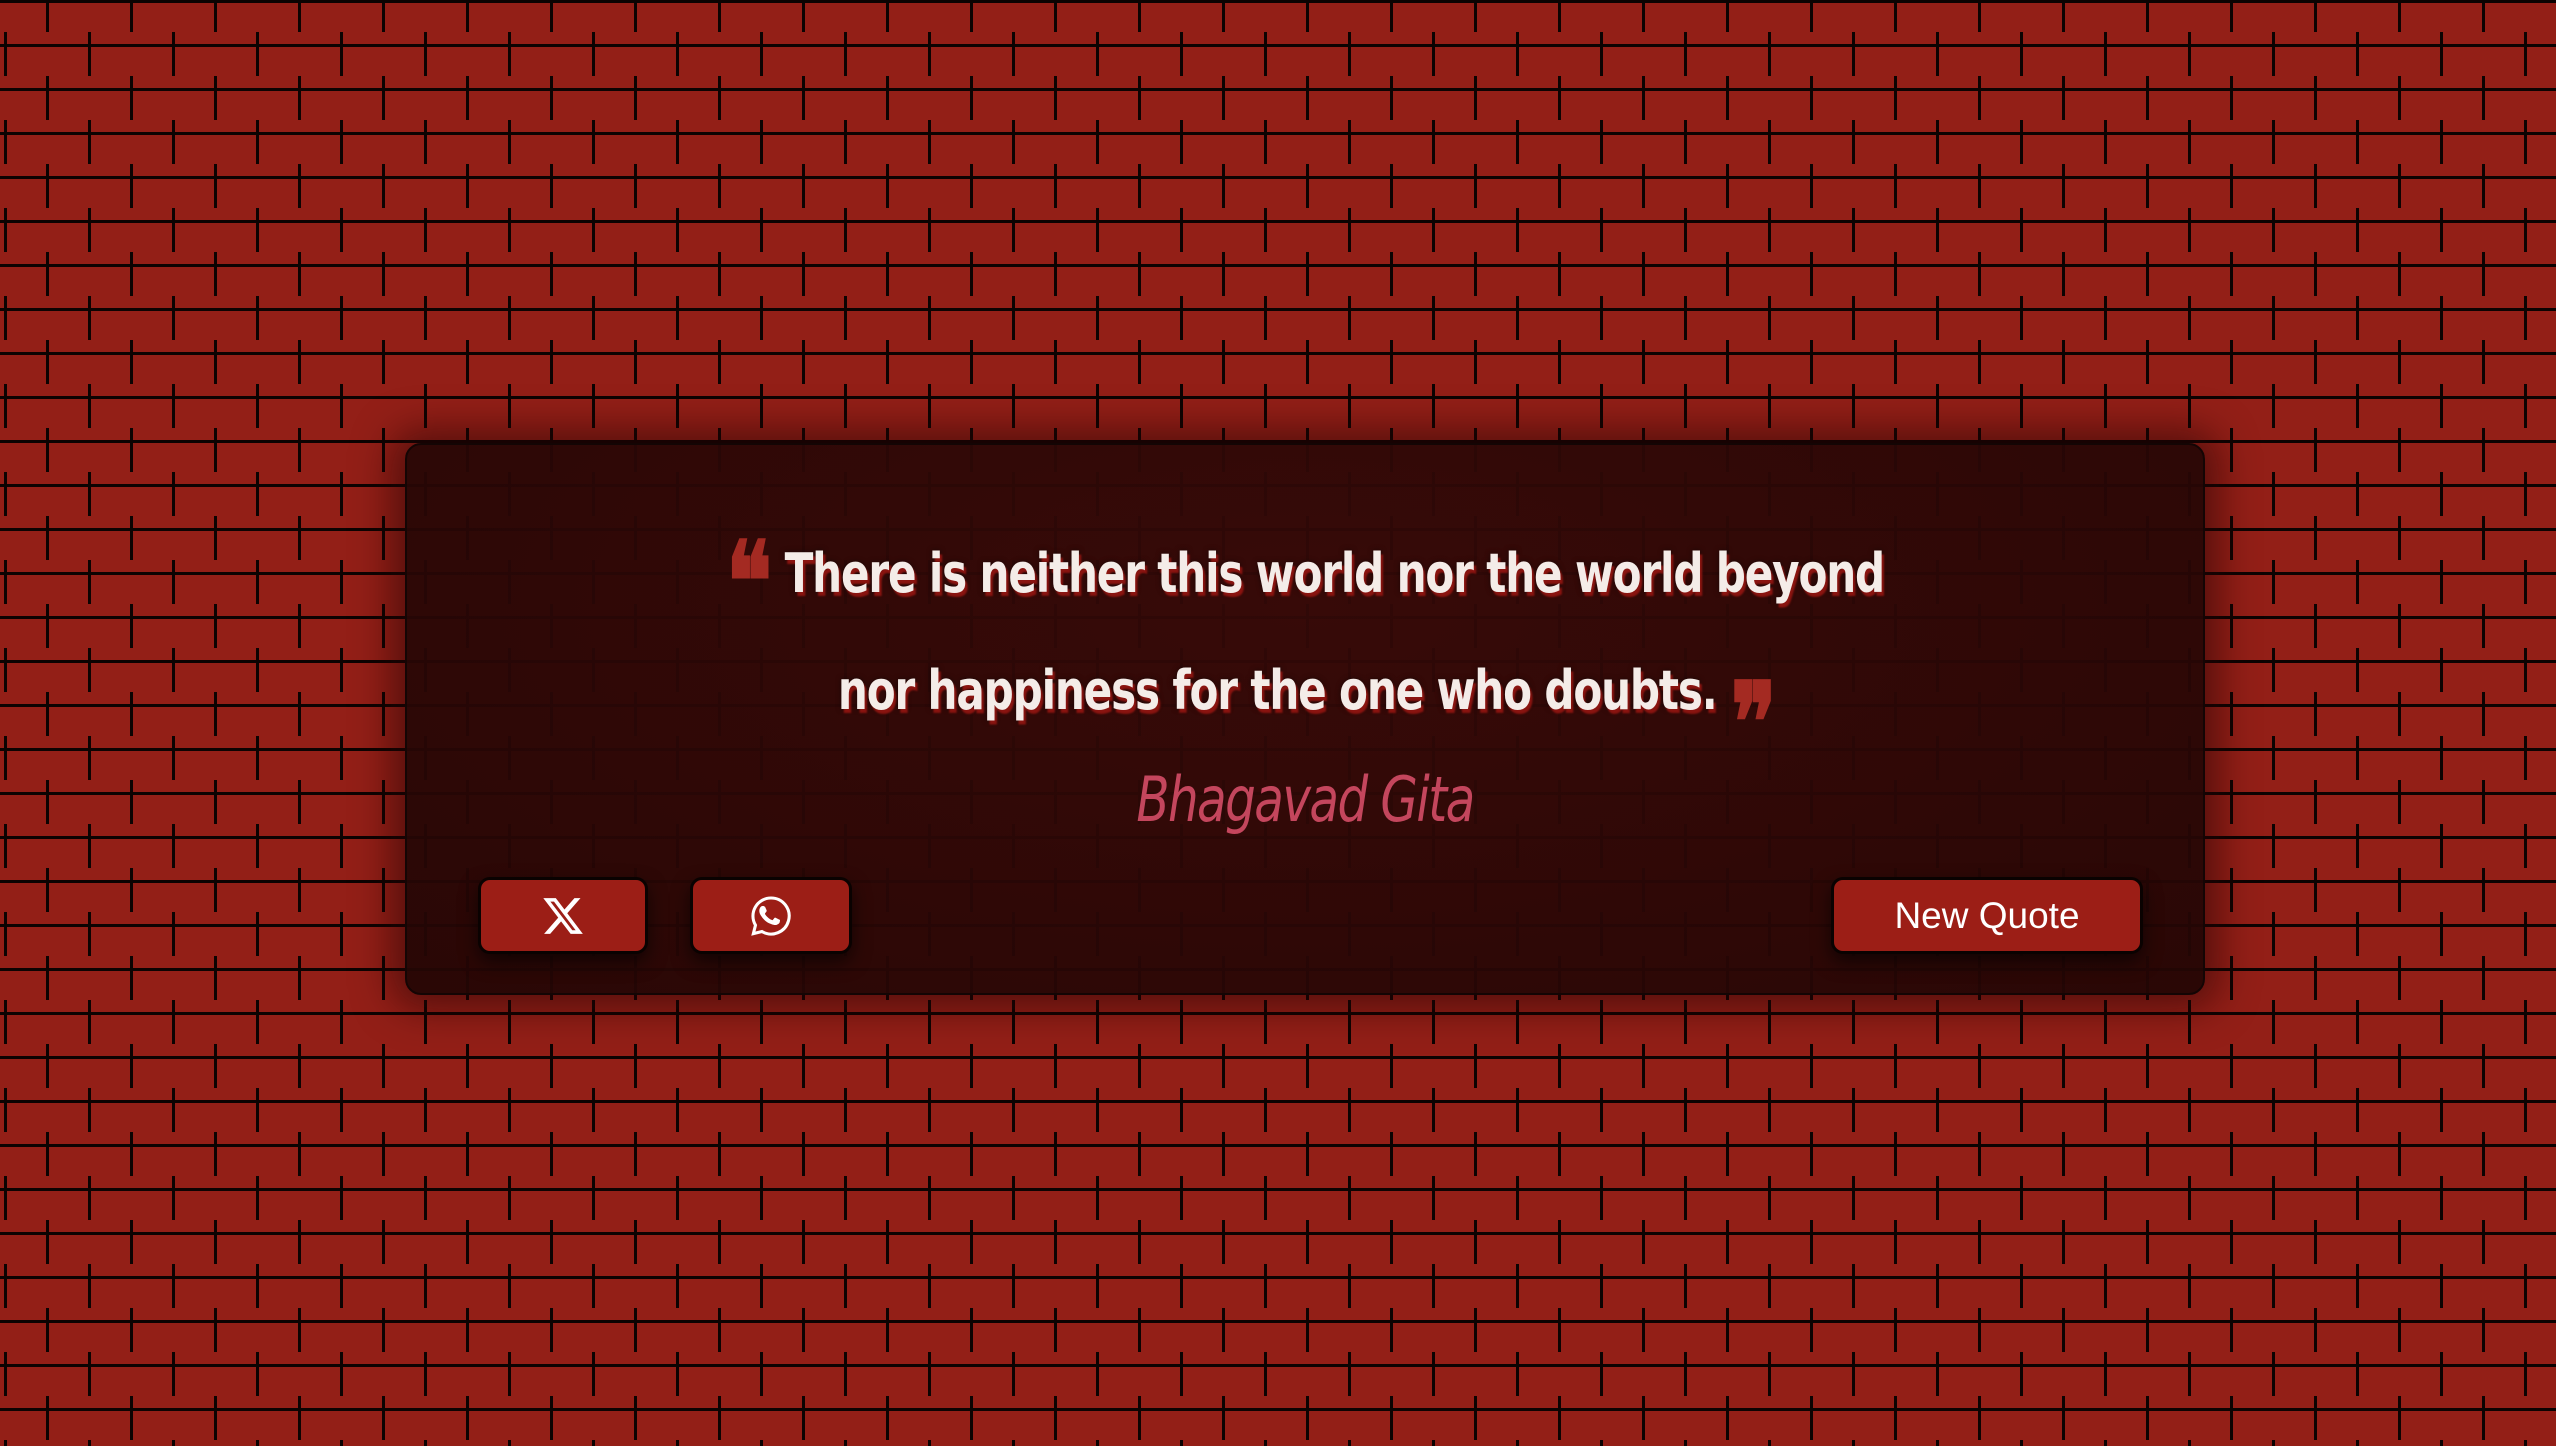 The image size is (2556, 1446). I want to click on share-whatsapp-button, so click(771, 915).